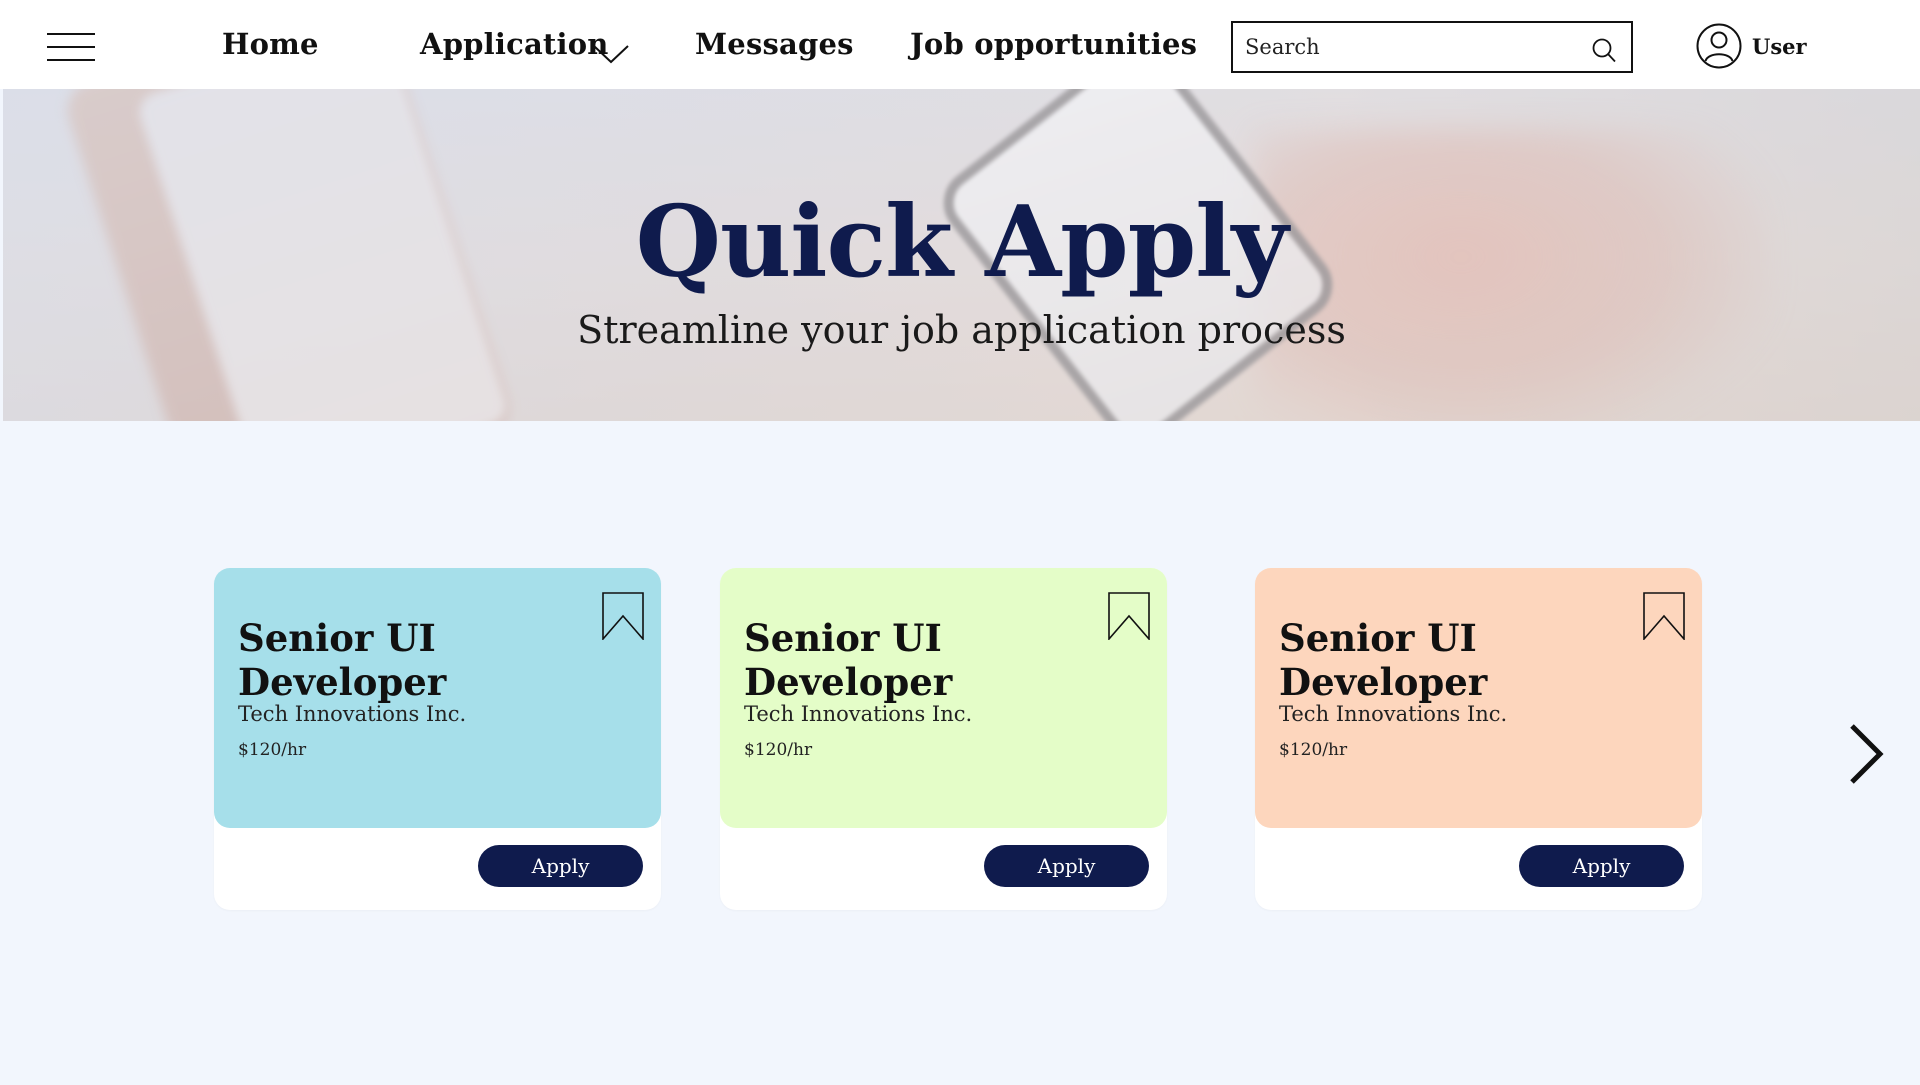  I want to click on search-input, so click(1410, 47).